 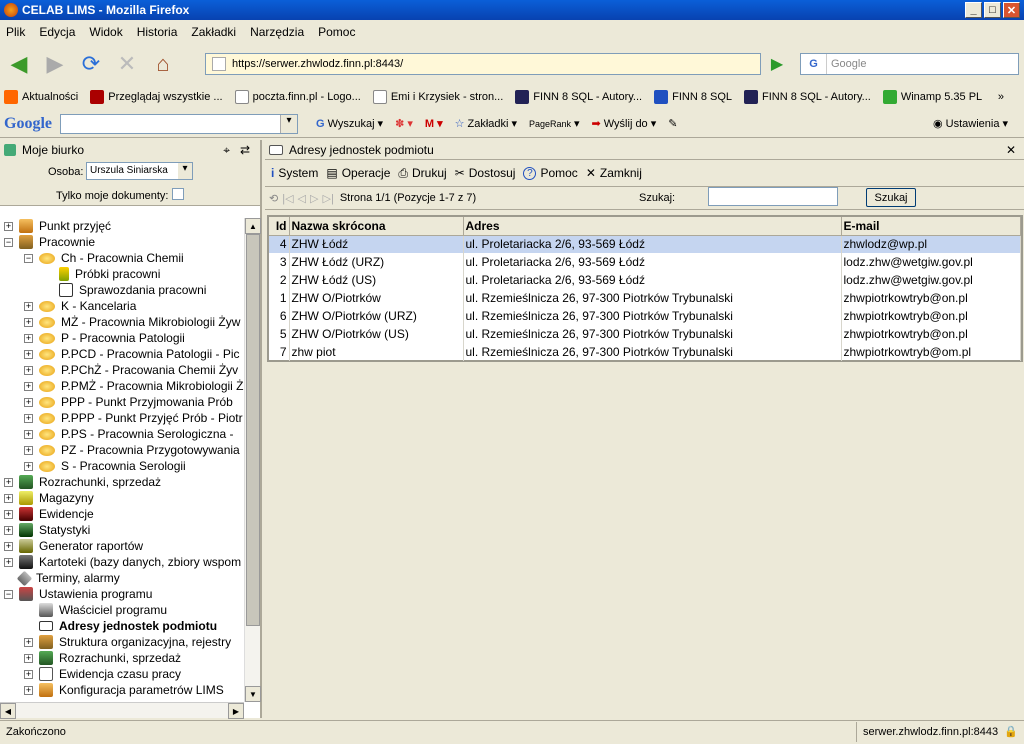 What do you see at coordinates (122, 354) in the screenshot?
I see `tree-item: + P.PCD - Pracownia Patologii - Pic` at bounding box center [122, 354].